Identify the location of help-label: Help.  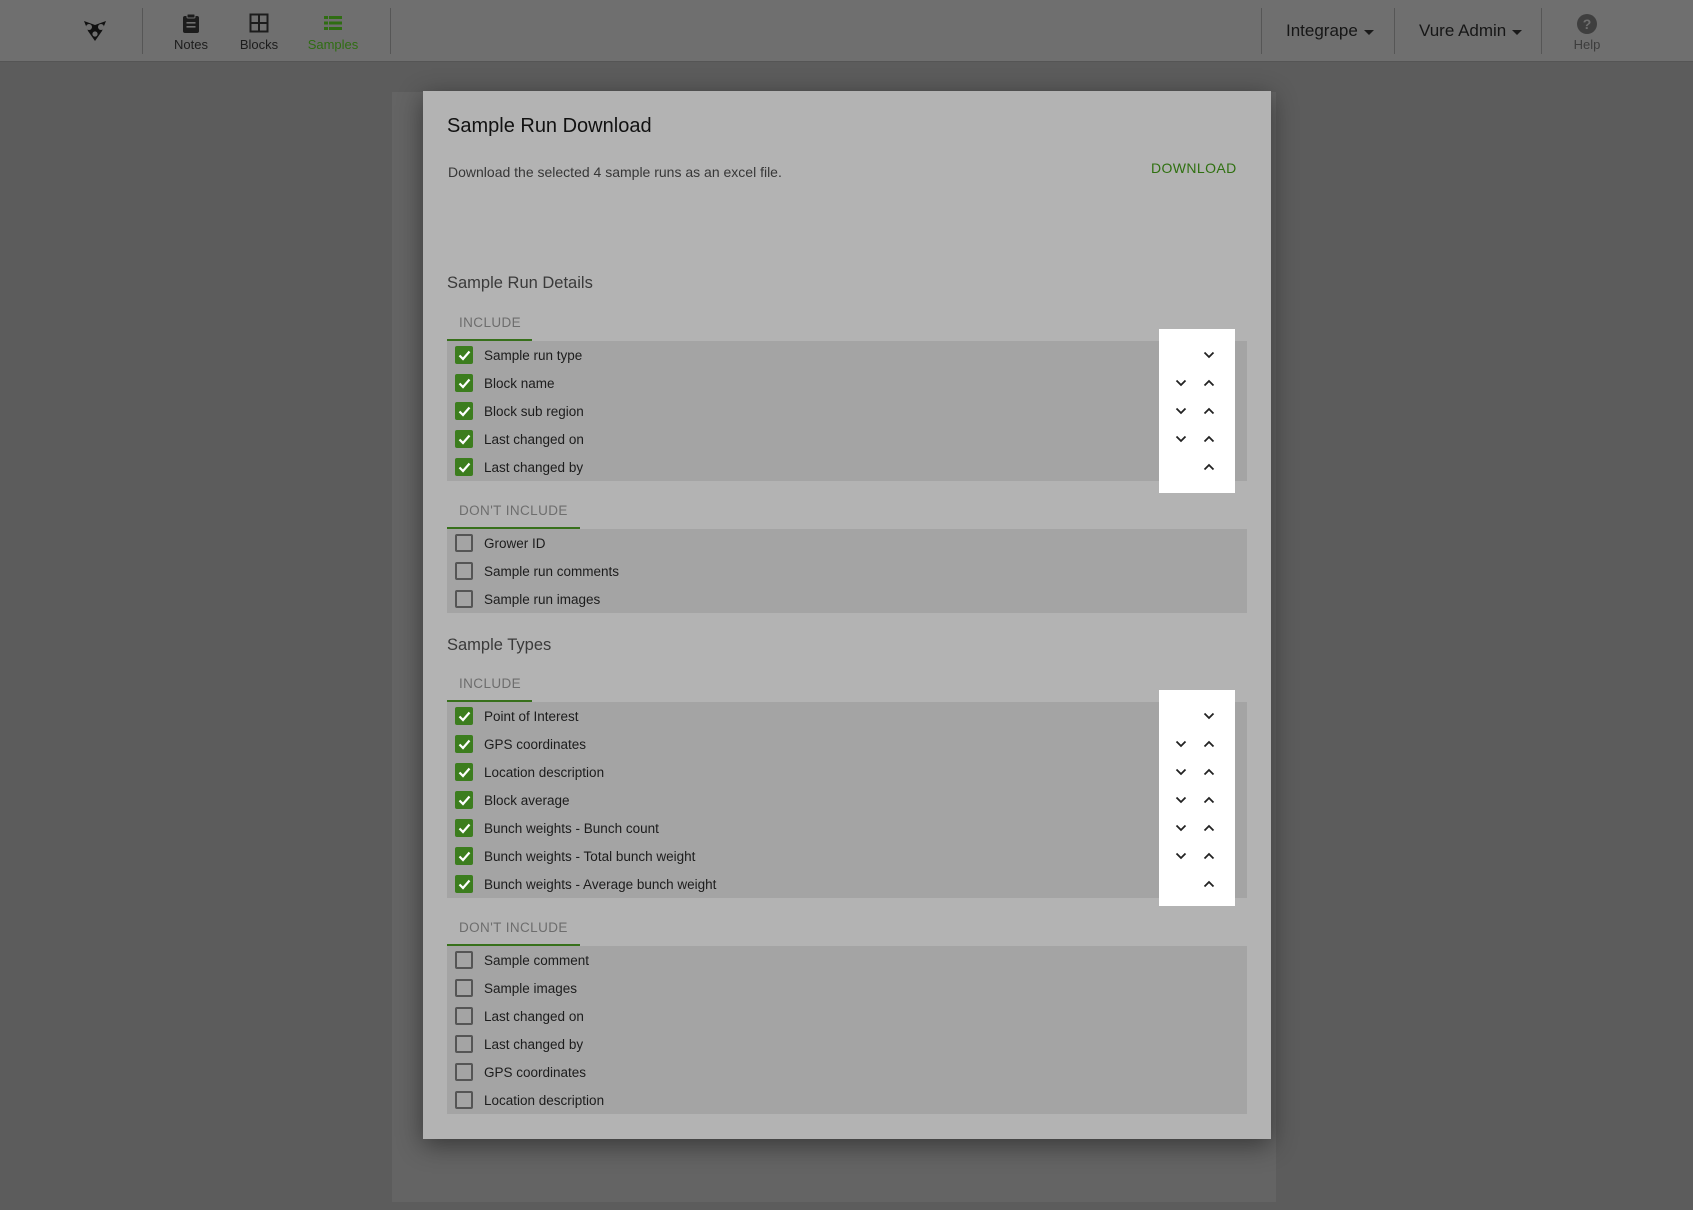
(1587, 44).